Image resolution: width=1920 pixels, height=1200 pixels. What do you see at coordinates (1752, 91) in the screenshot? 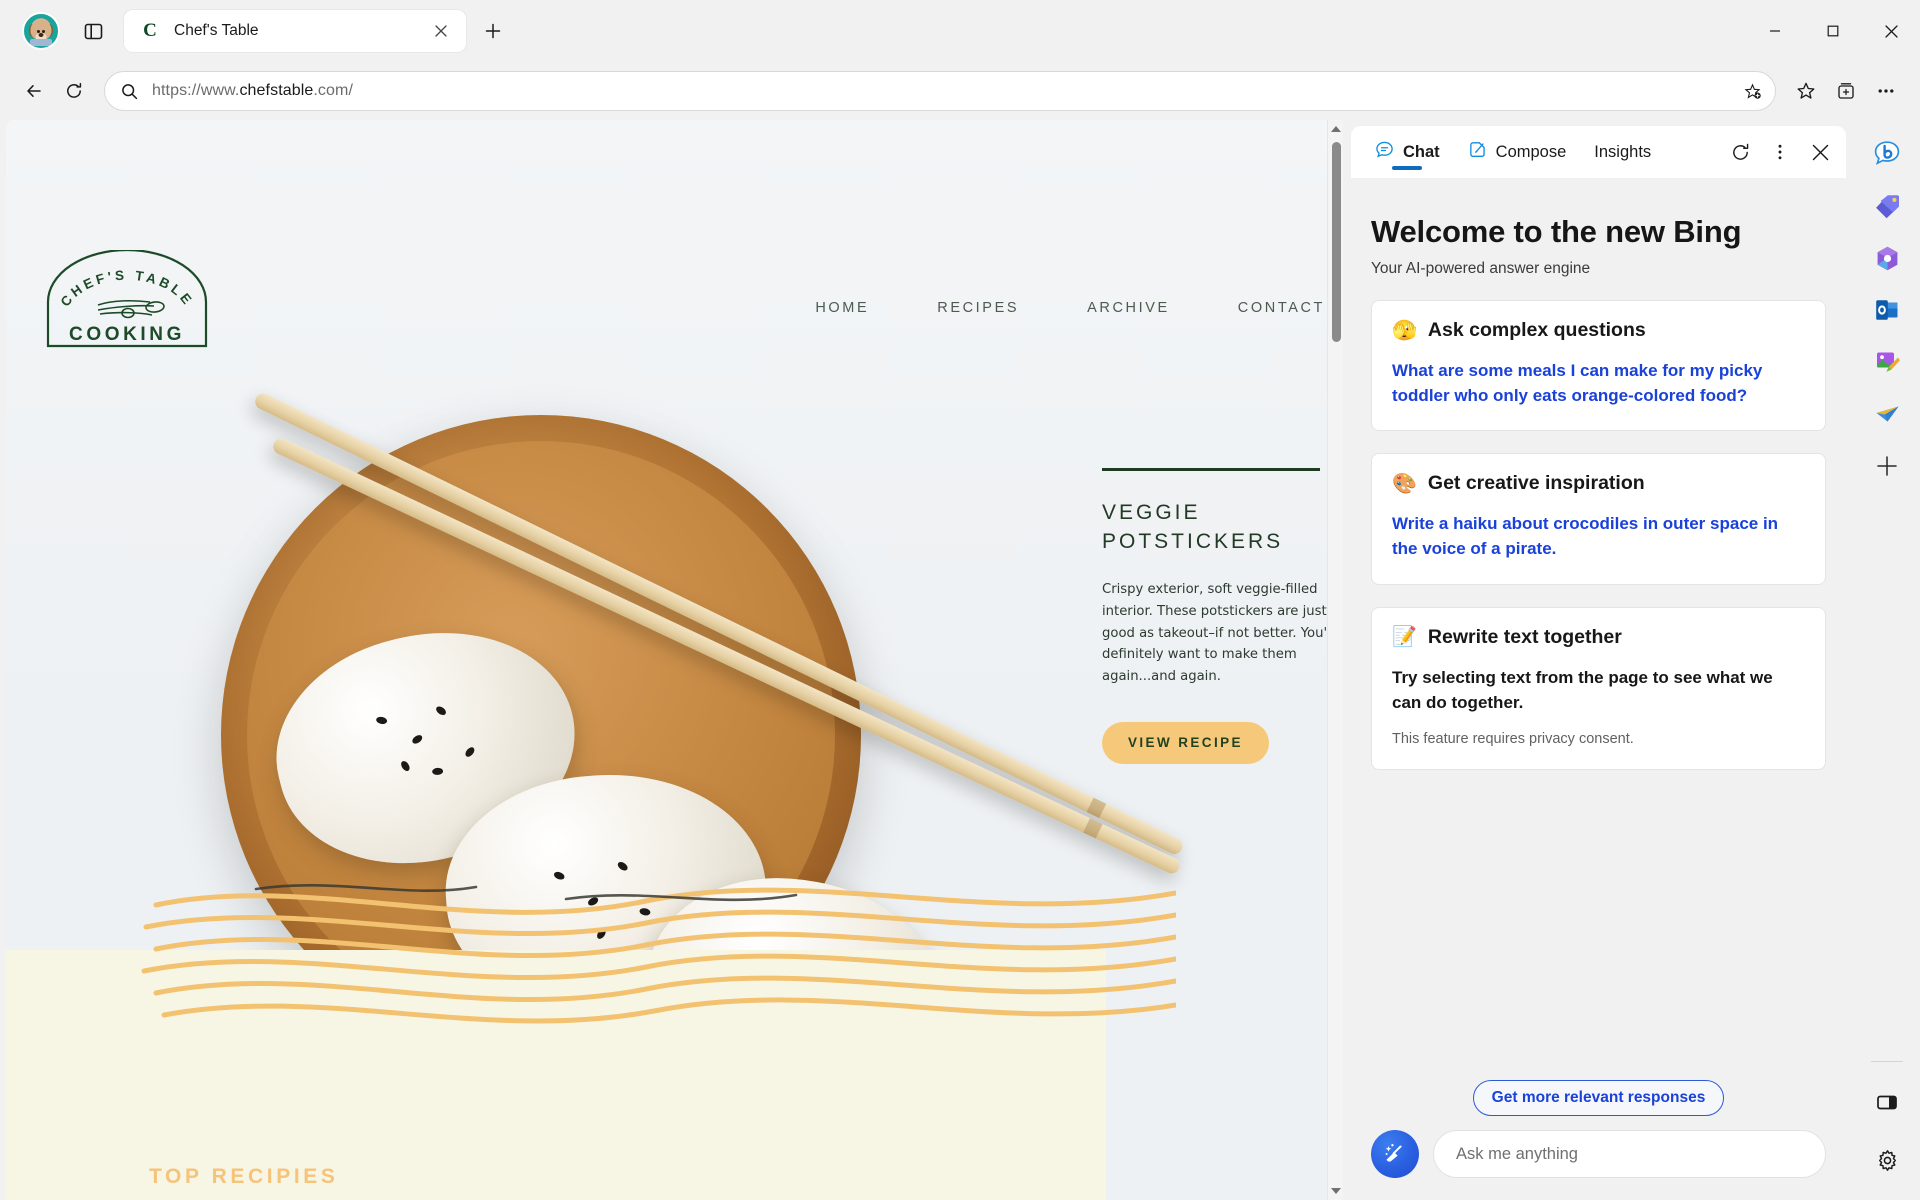
I see `add-favorite-icon` at bounding box center [1752, 91].